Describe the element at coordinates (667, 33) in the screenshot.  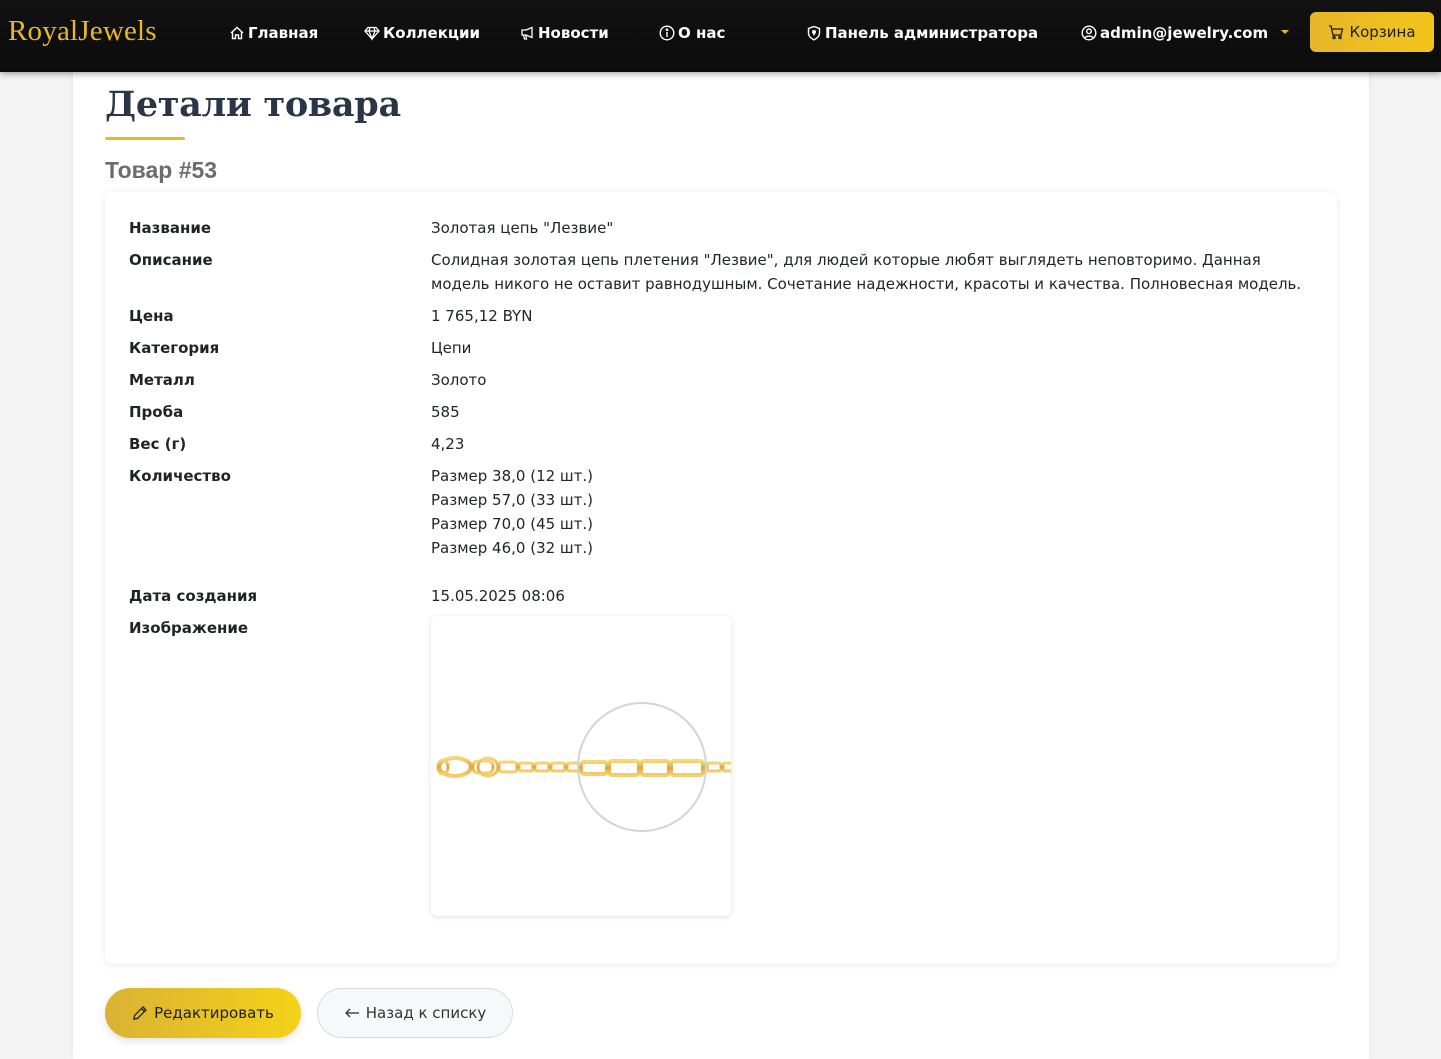
I see `info-icon` at that location.